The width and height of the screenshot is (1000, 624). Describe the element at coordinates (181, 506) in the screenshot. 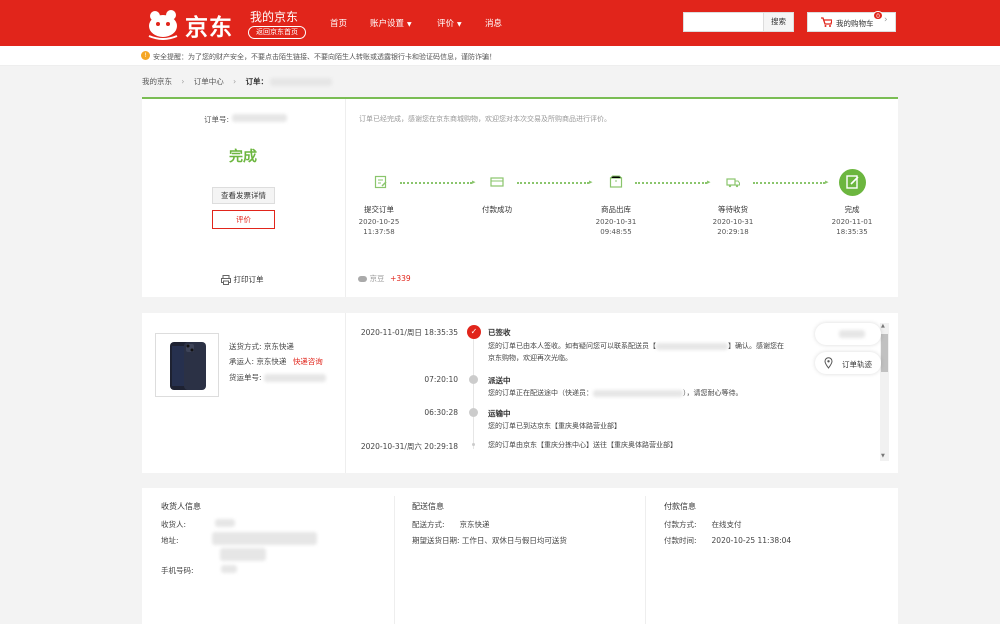

I see `receiver-info-title: 收货人信息` at that location.